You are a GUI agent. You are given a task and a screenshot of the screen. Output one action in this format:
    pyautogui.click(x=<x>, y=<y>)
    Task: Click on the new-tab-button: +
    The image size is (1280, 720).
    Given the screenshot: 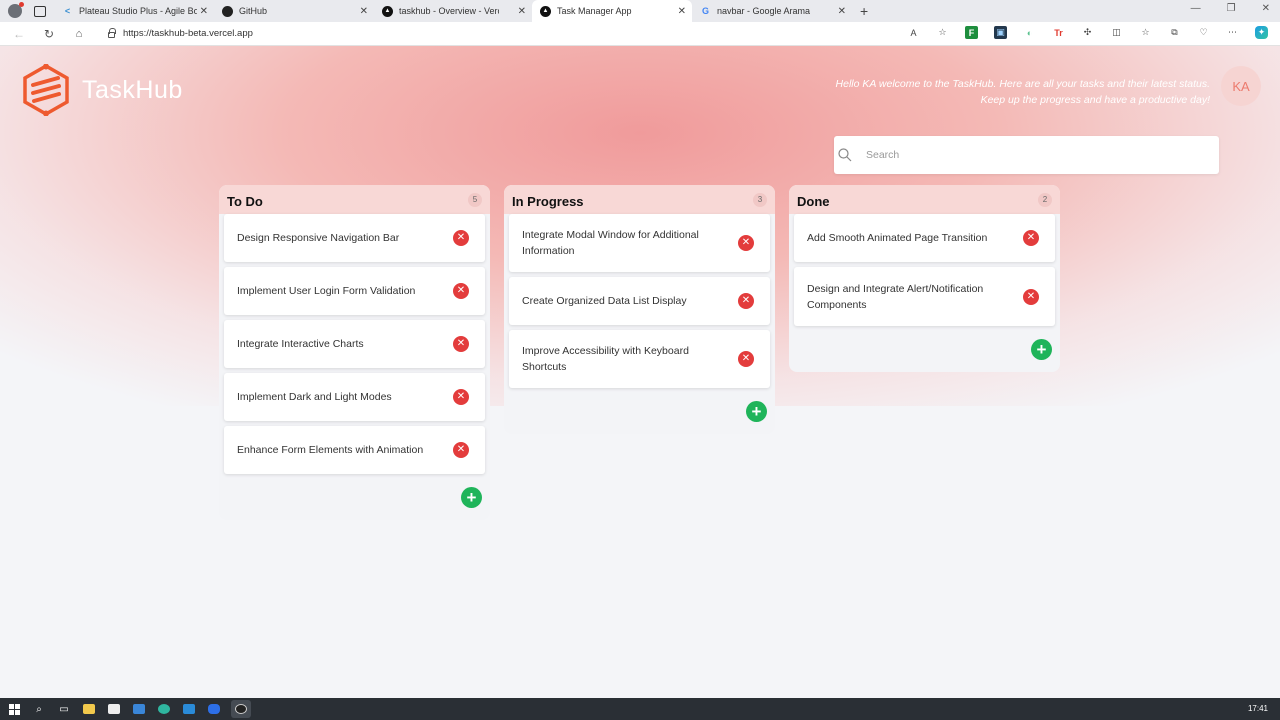 What is the action you would take?
    pyautogui.click(x=864, y=11)
    